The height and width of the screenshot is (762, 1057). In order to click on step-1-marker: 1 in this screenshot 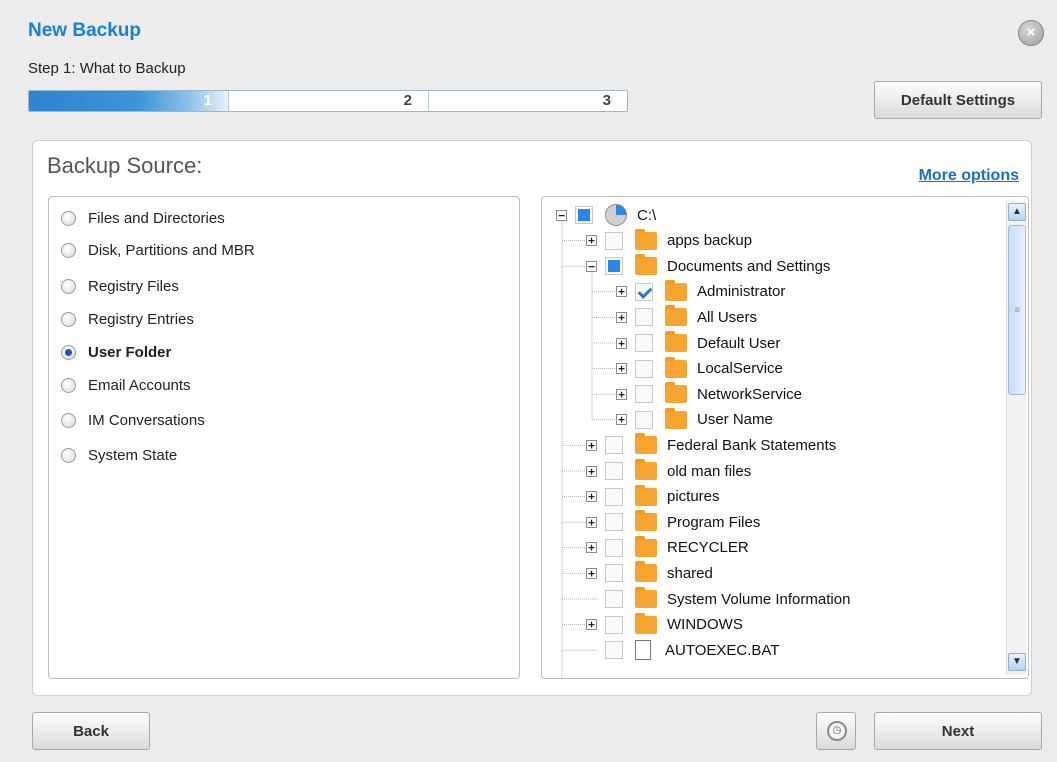, I will do `click(129, 101)`.